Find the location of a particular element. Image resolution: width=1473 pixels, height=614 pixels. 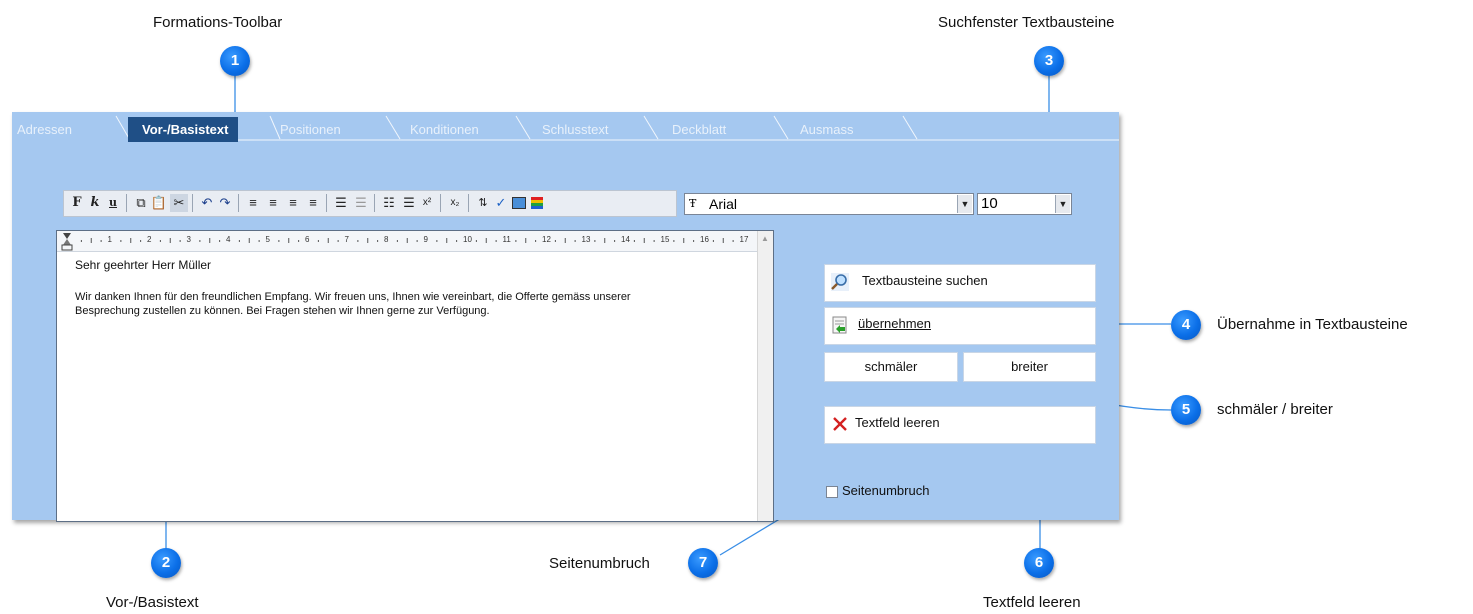

magnifier-icon is located at coordinates (840, 282).